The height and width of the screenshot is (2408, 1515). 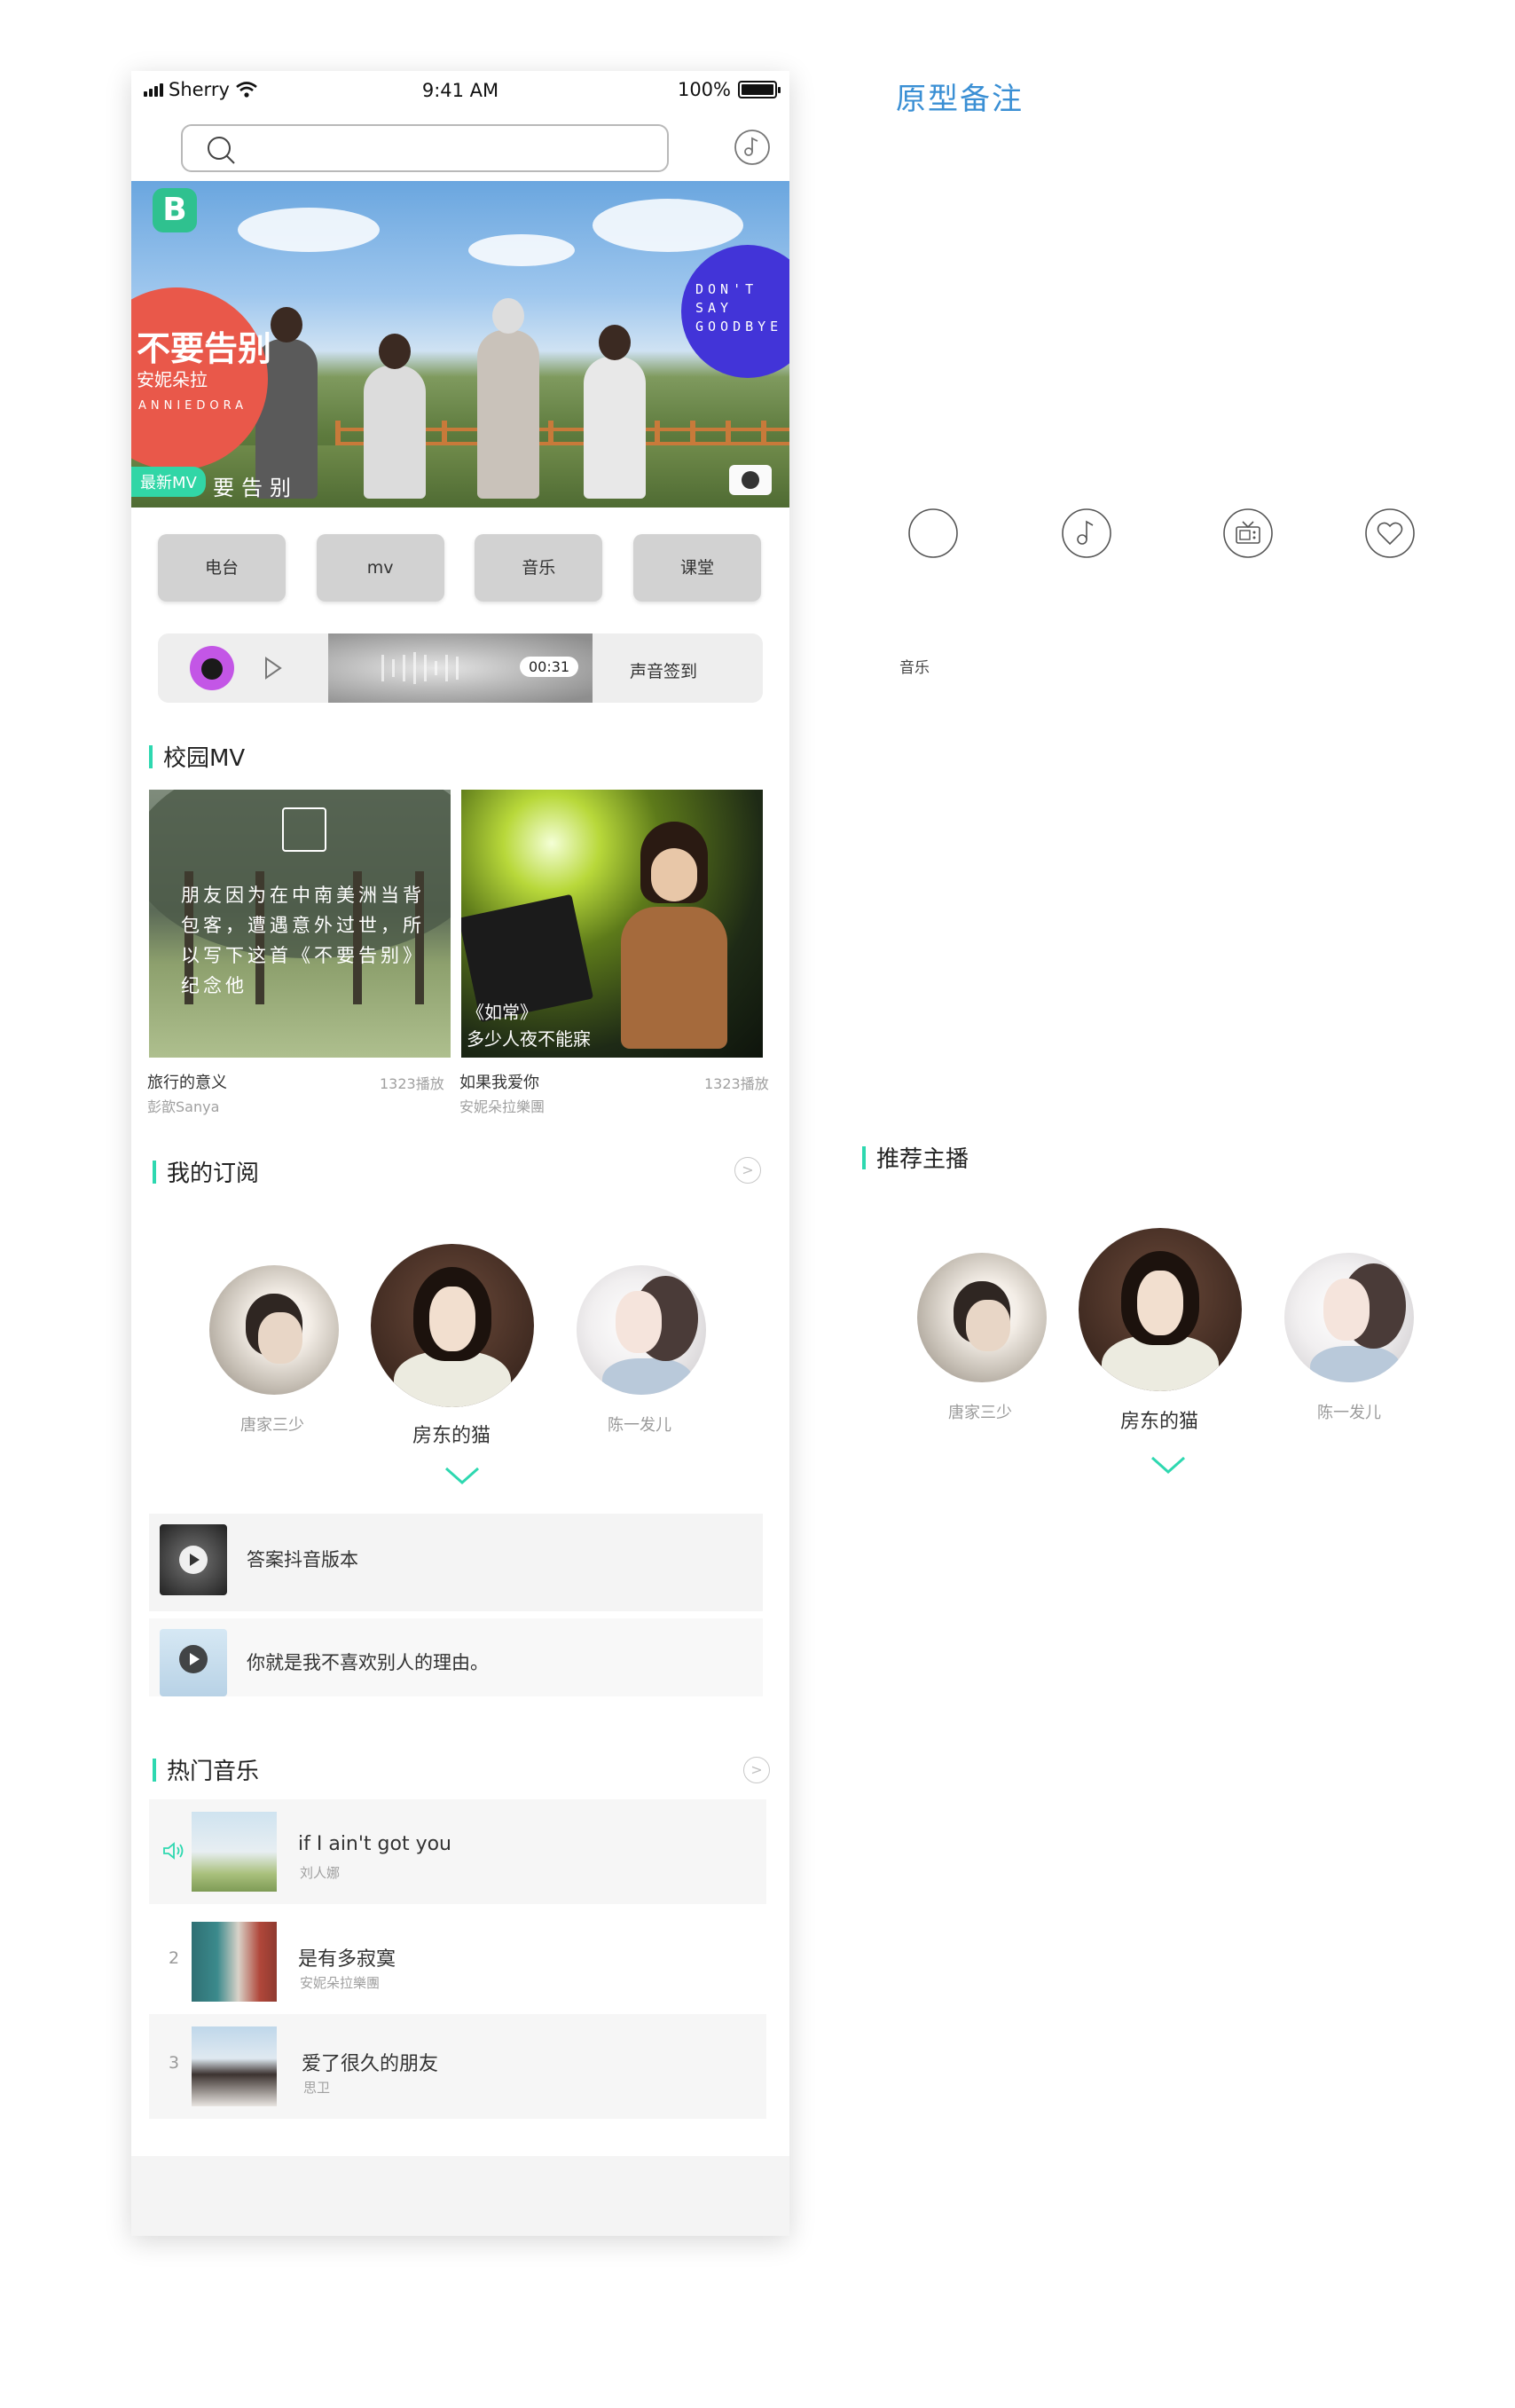 I want to click on tab-music: 音乐, so click(x=539, y=568).